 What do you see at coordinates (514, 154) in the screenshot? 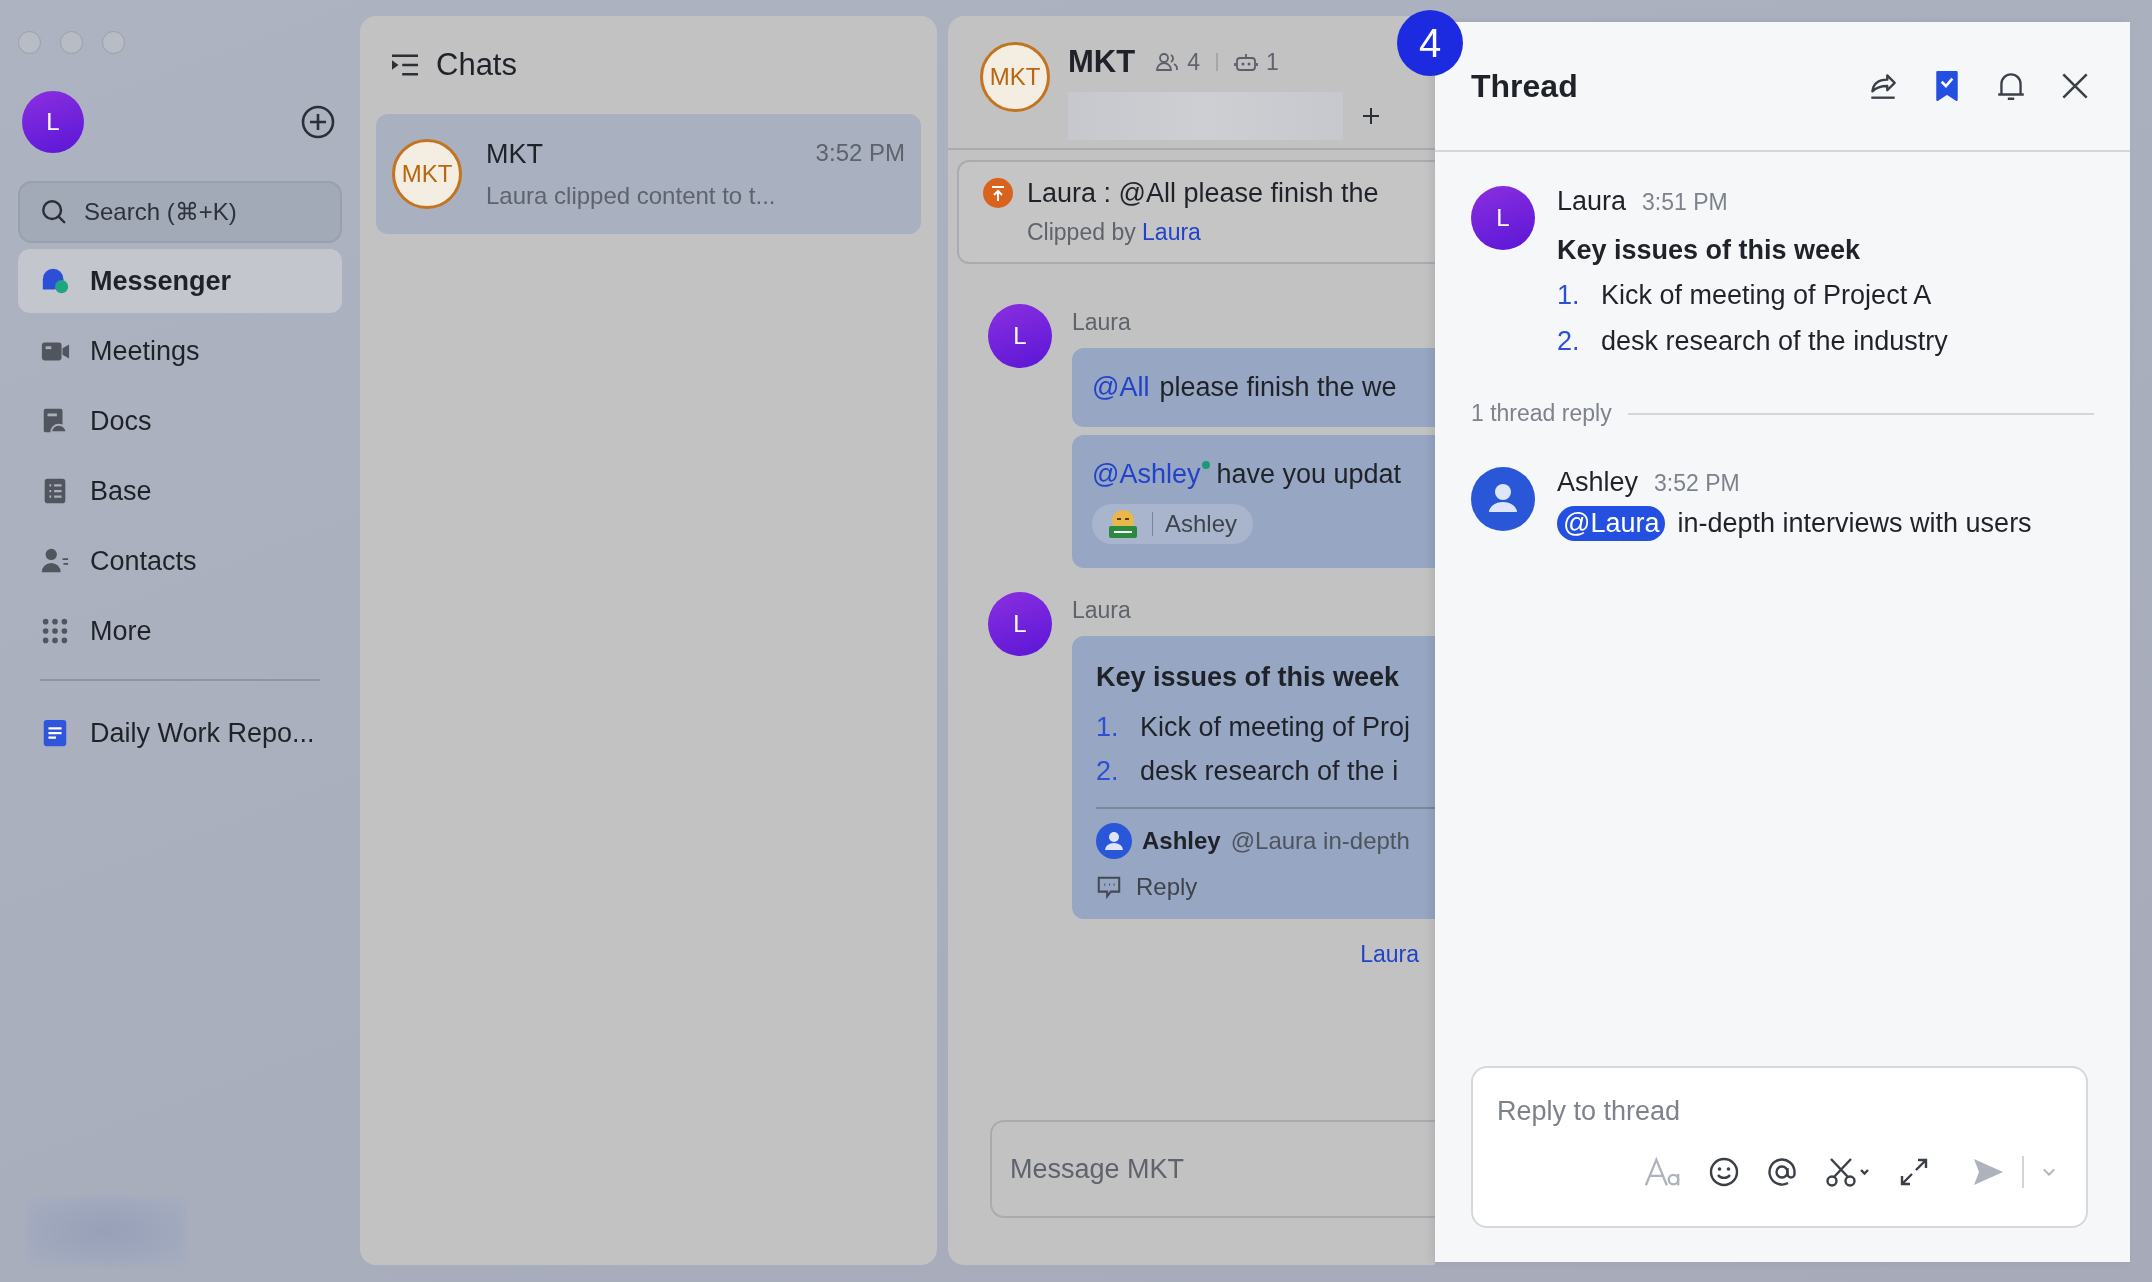
I see `chat-name: MKT` at bounding box center [514, 154].